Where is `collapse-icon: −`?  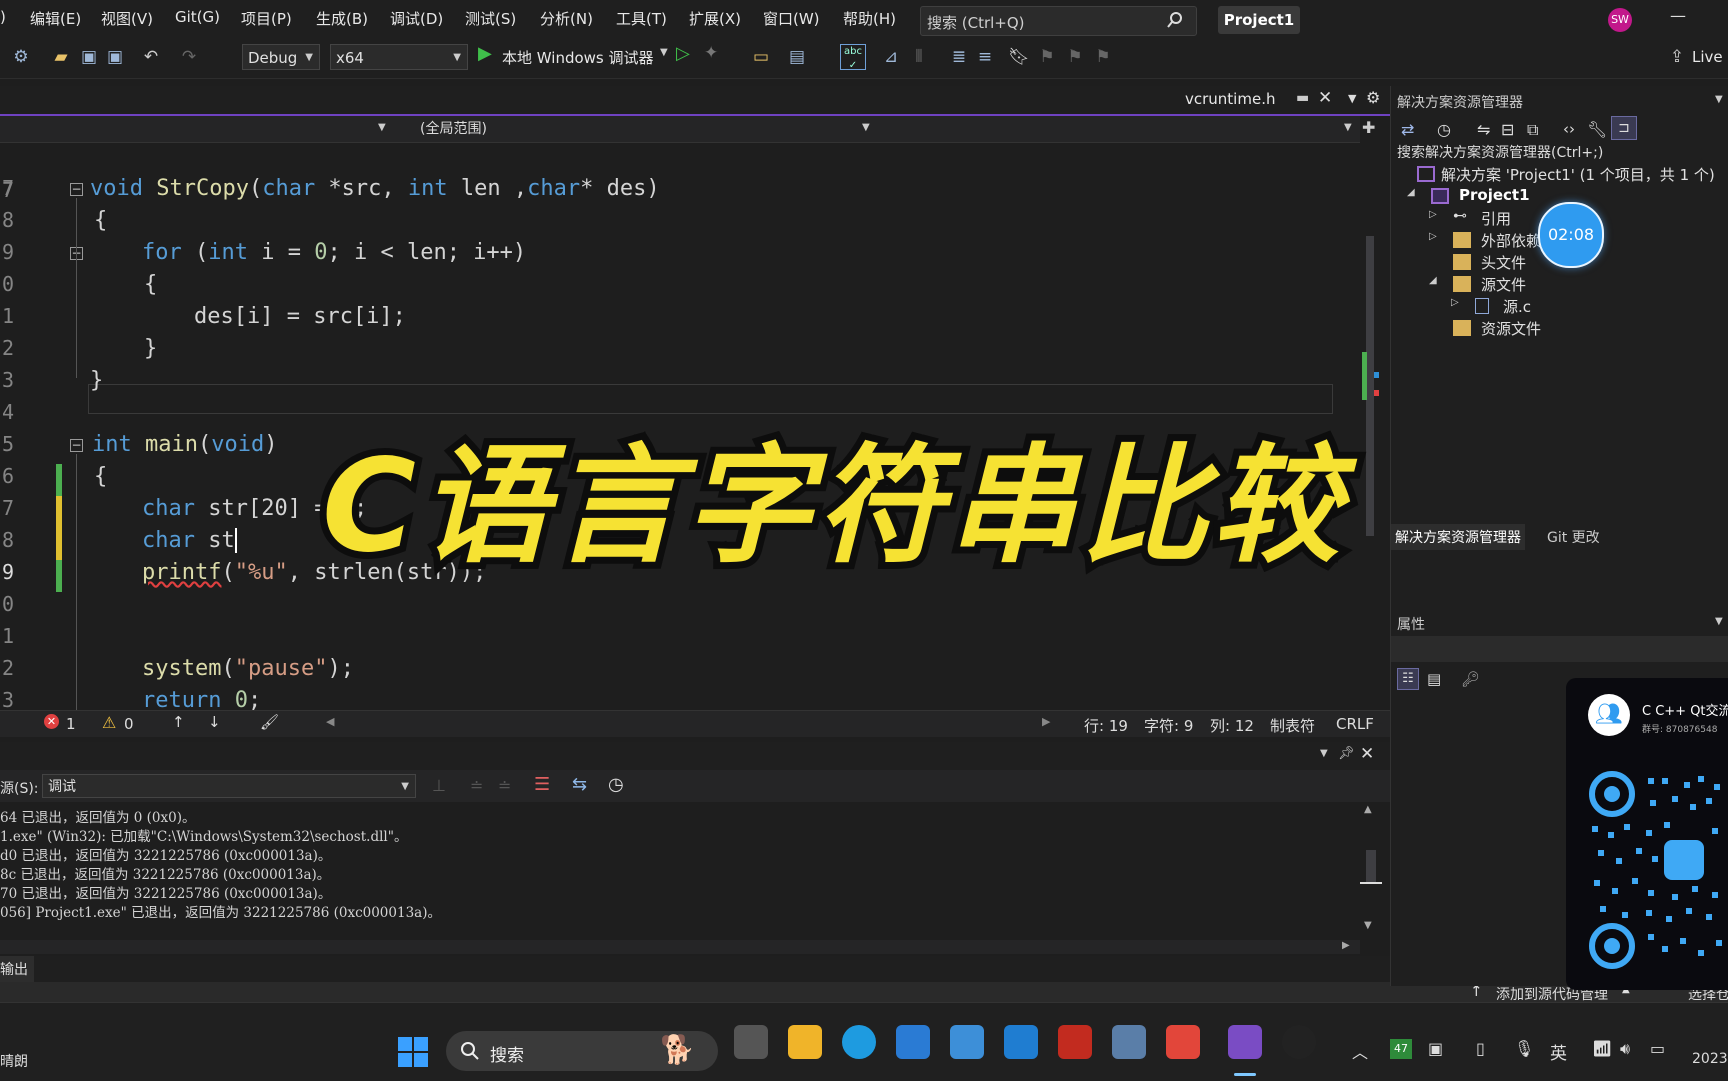
collapse-icon: − is located at coordinates (76, 445).